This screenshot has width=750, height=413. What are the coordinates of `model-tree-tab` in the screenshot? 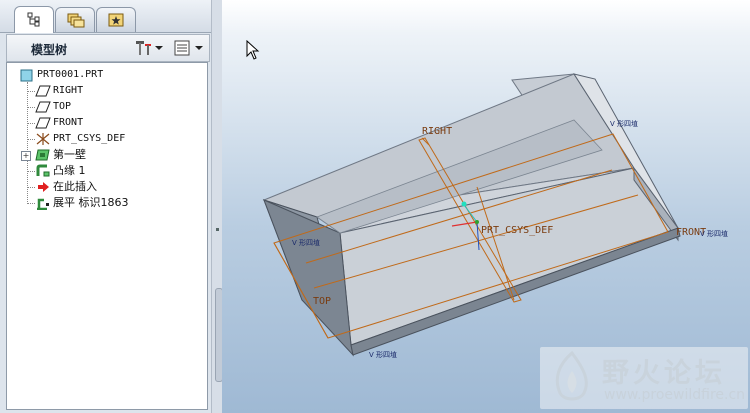 It's located at (34, 19).